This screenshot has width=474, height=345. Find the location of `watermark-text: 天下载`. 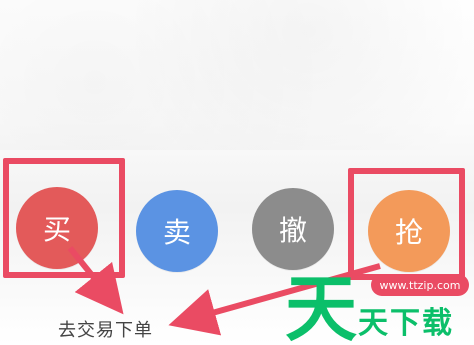

watermark-text: 天下载 is located at coordinates (406, 323).